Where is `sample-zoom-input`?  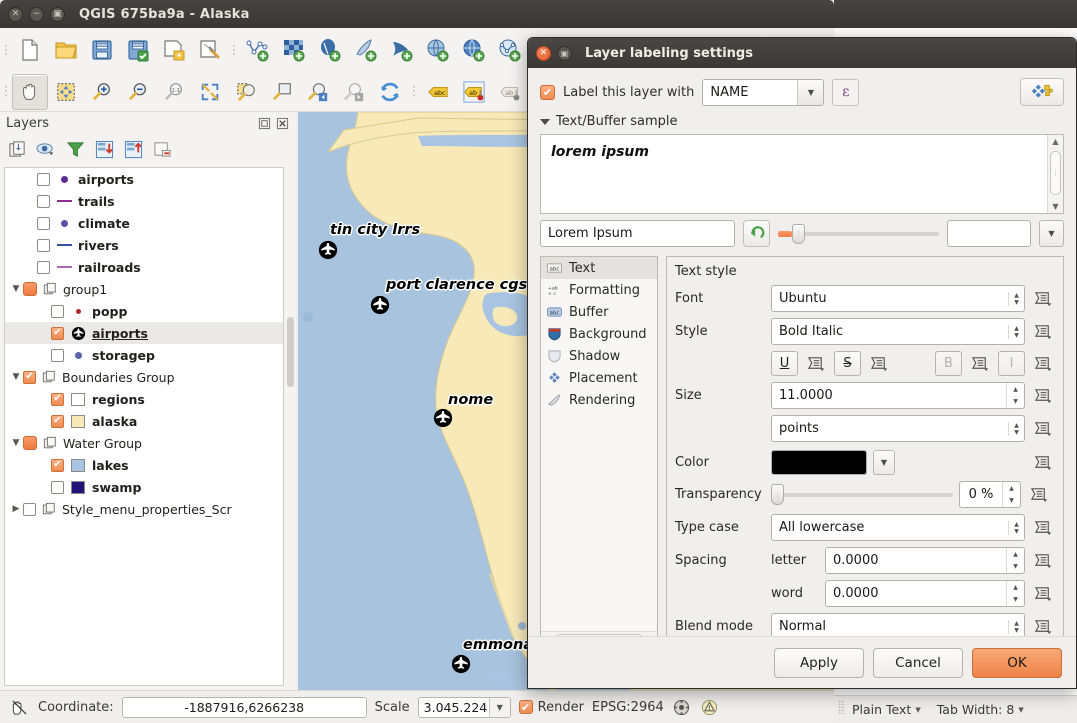 sample-zoom-input is located at coordinates (989, 233).